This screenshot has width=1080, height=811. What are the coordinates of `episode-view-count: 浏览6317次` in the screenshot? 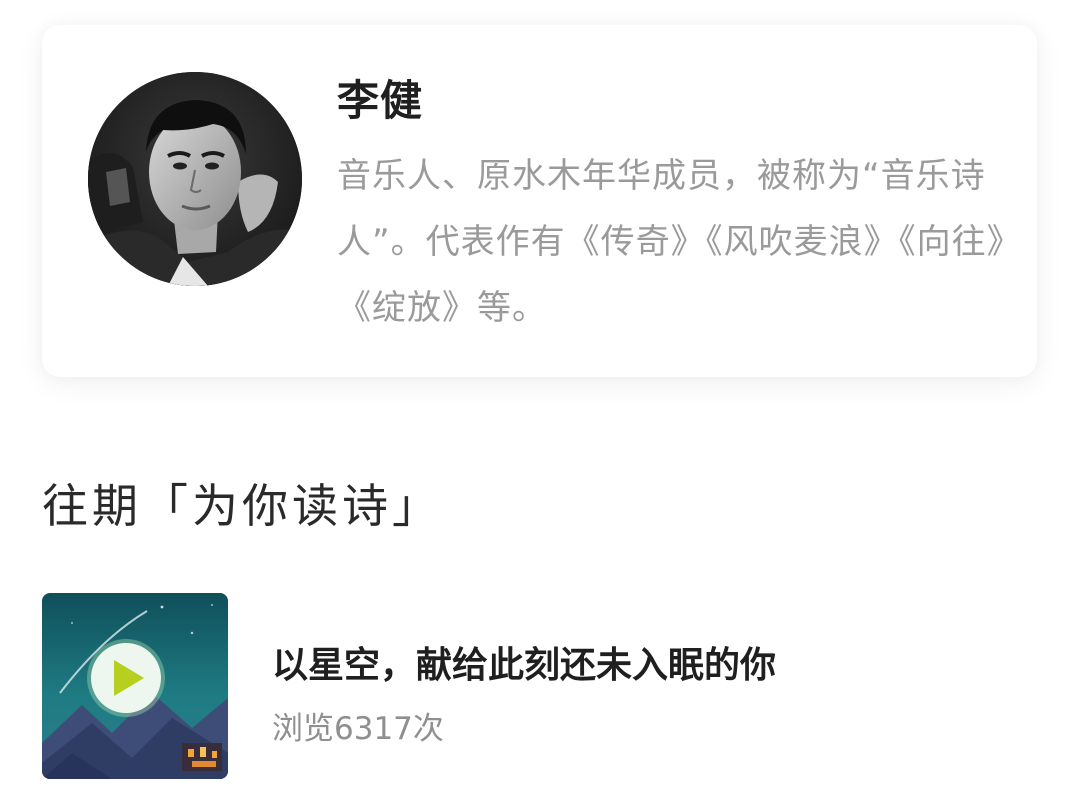 It's located at (358, 729).